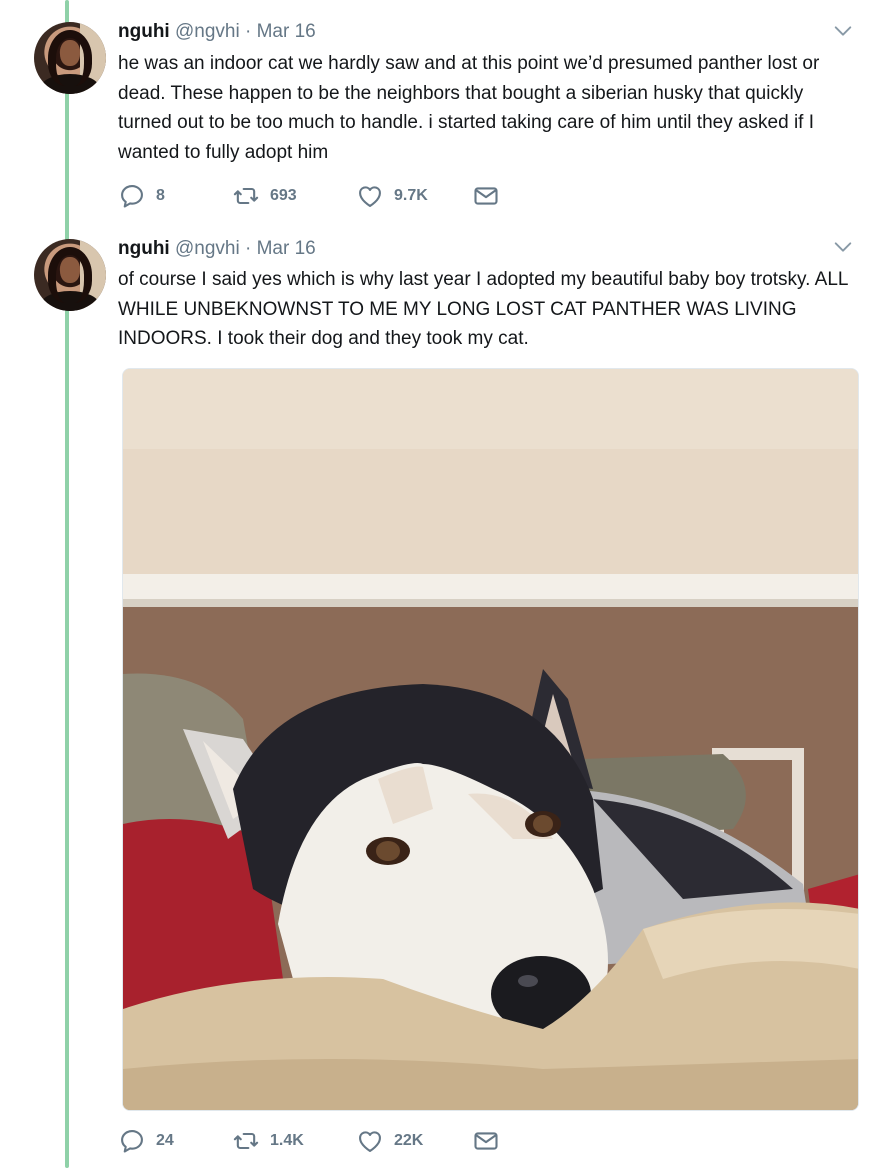 The width and height of the screenshot is (894, 1168). Describe the element at coordinates (67, 584) in the screenshot. I see `thread-connector-line` at that location.